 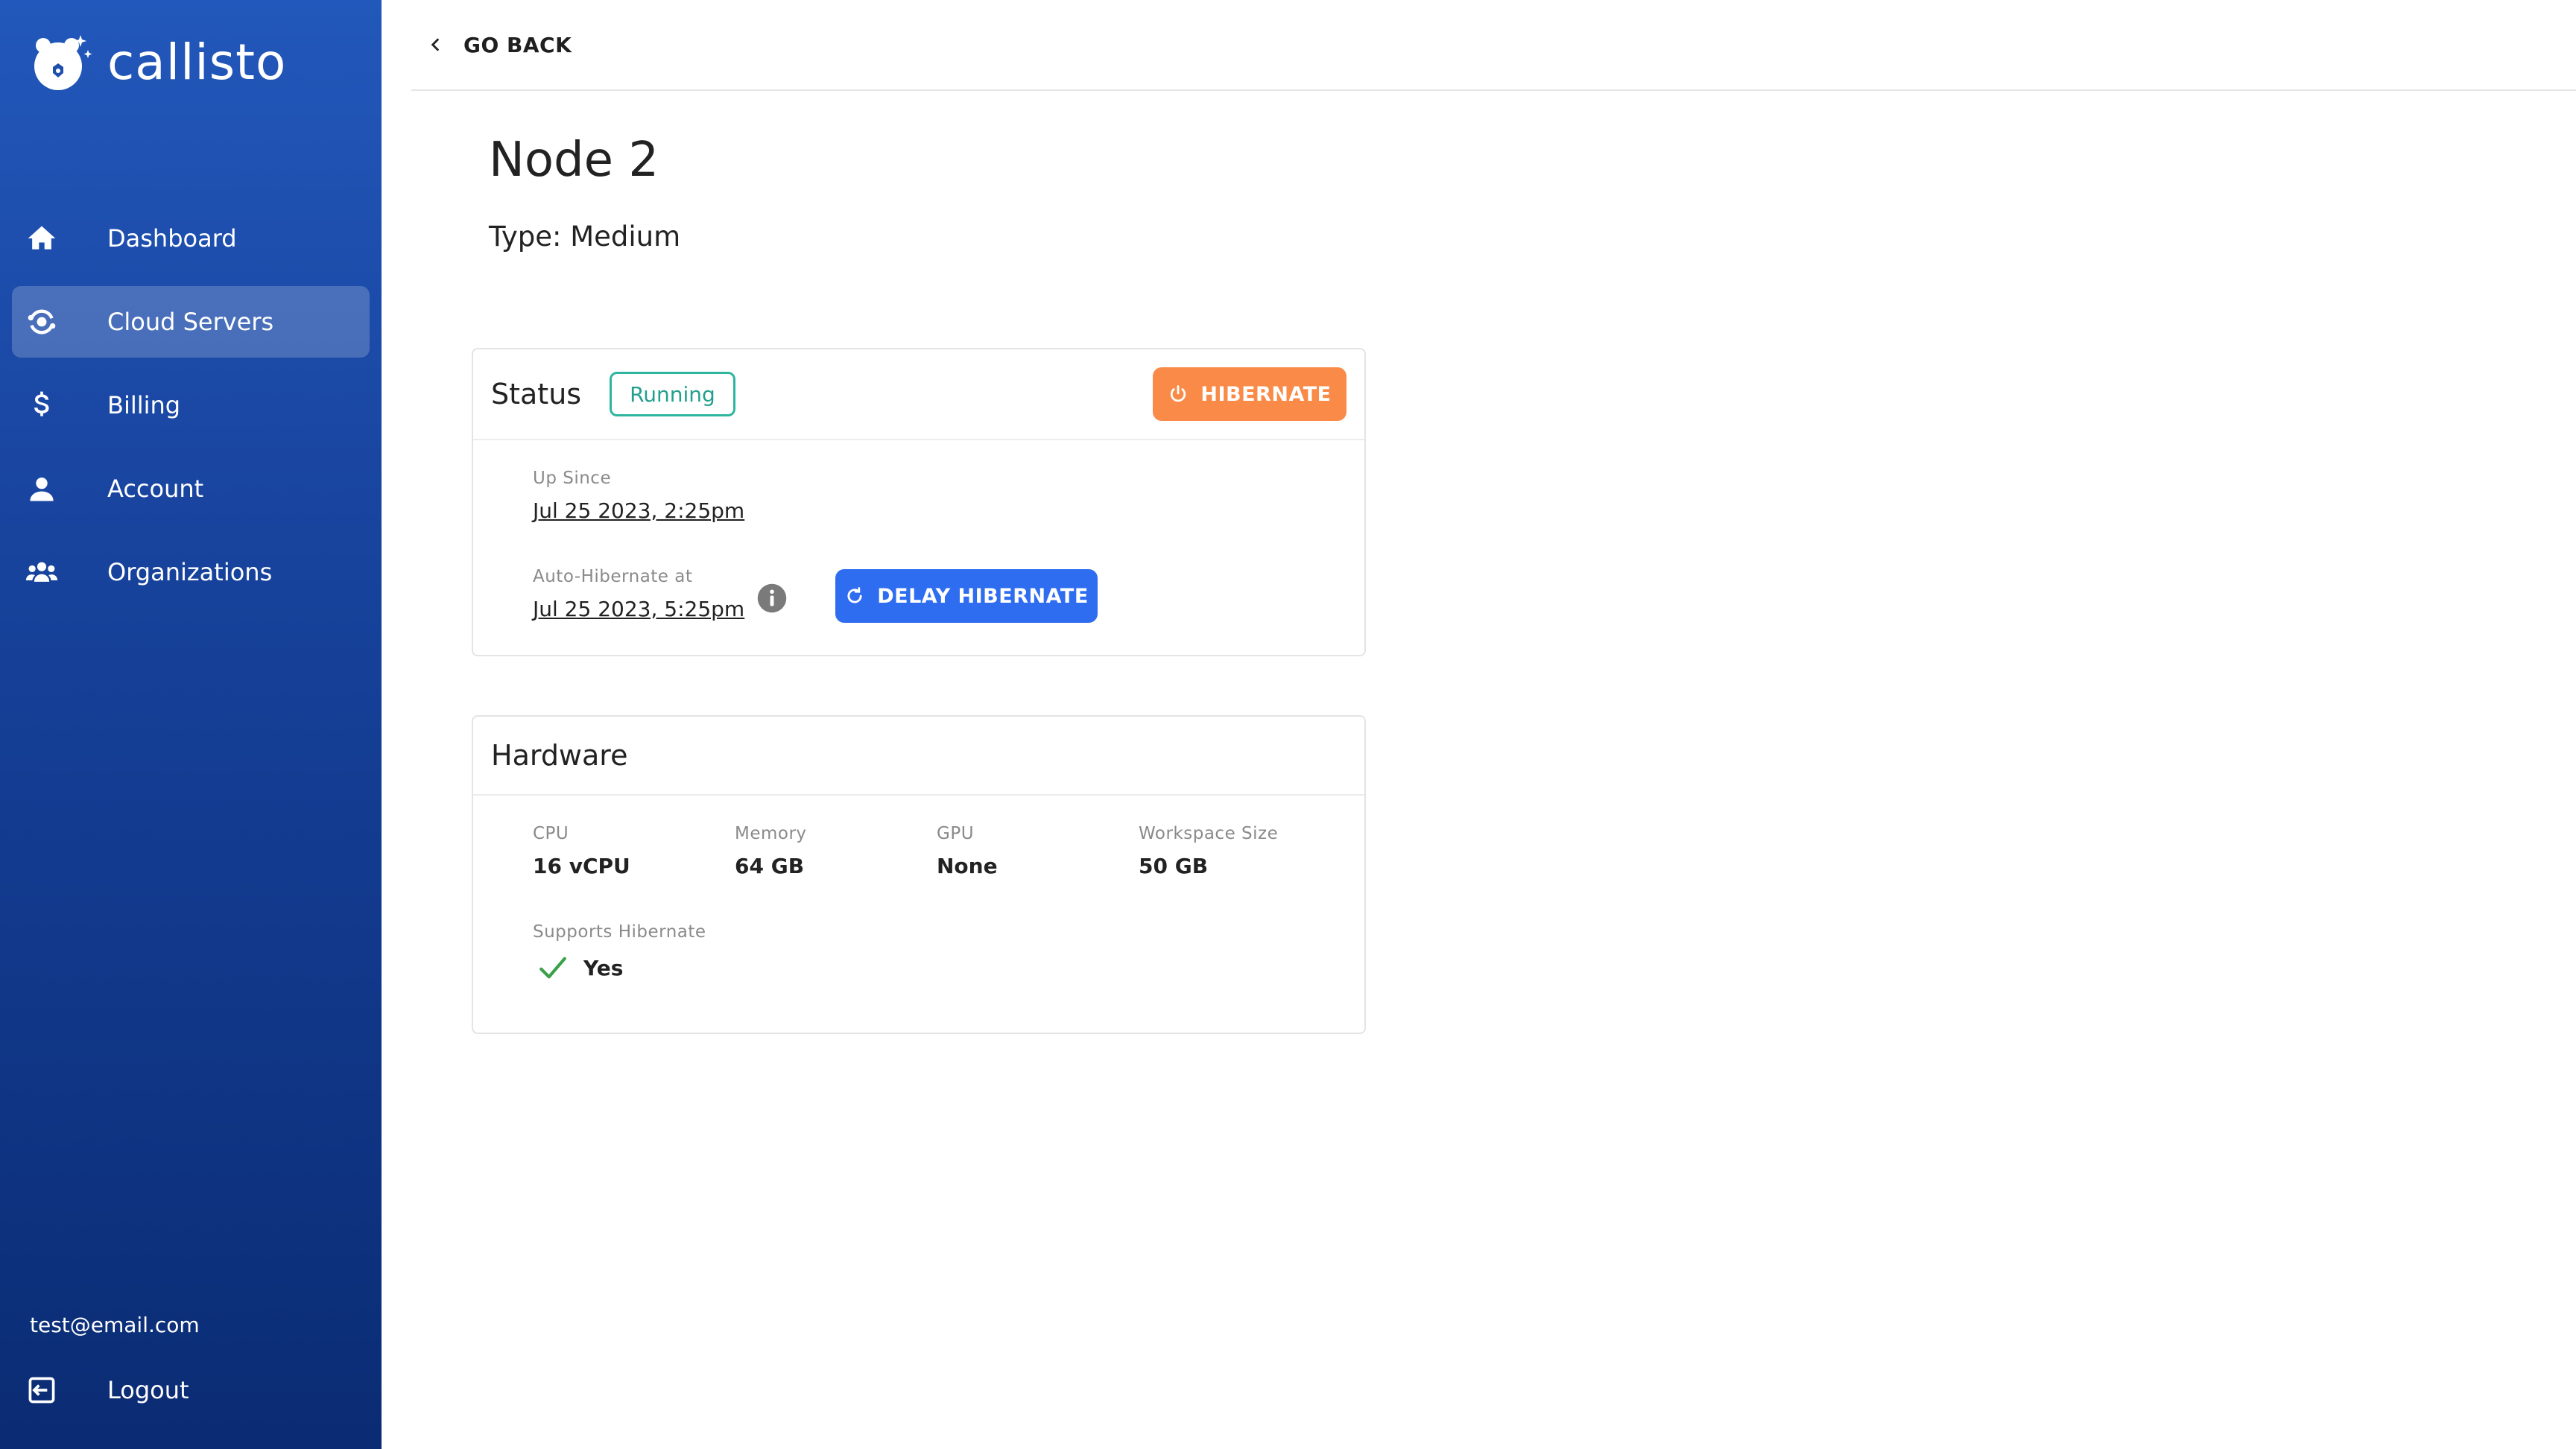 I want to click on auto-hibernate-value: Jul 25 2023, 5:25pm, so click(x=638, y=609).